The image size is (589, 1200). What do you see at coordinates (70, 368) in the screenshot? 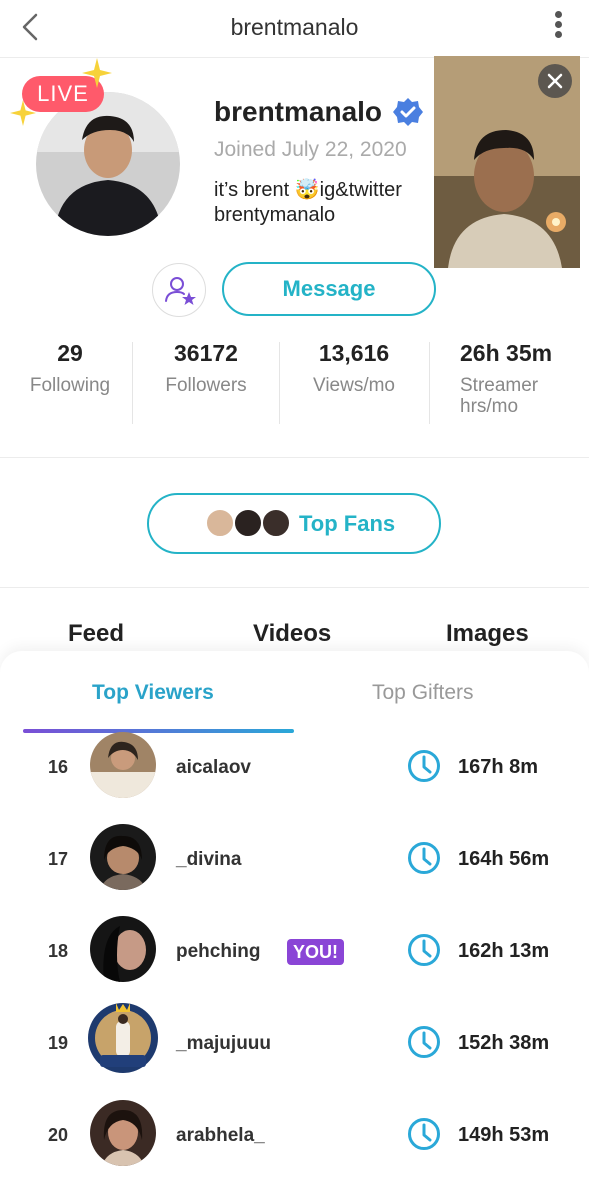
I see `stat-following: 29 Following` at bounding box center [70, 368].